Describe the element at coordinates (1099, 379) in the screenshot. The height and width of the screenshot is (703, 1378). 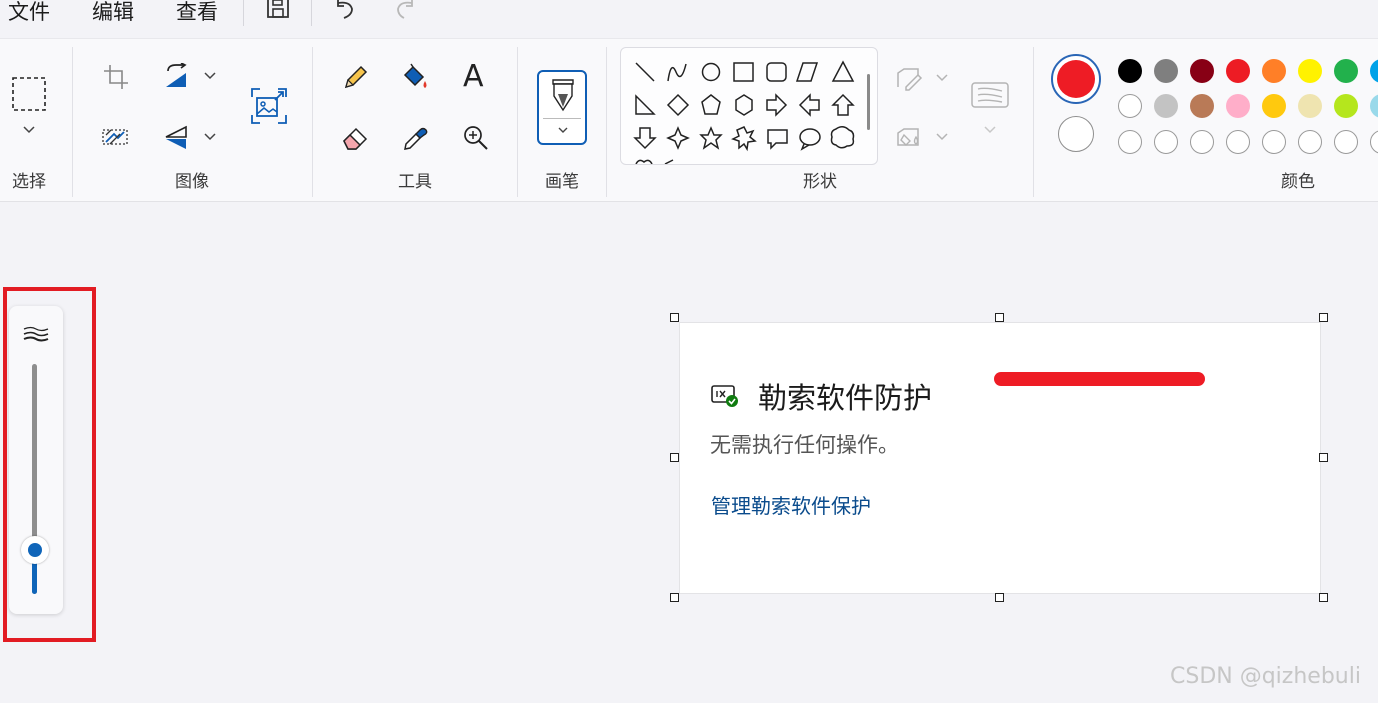
I see `red-stroke` at that location.